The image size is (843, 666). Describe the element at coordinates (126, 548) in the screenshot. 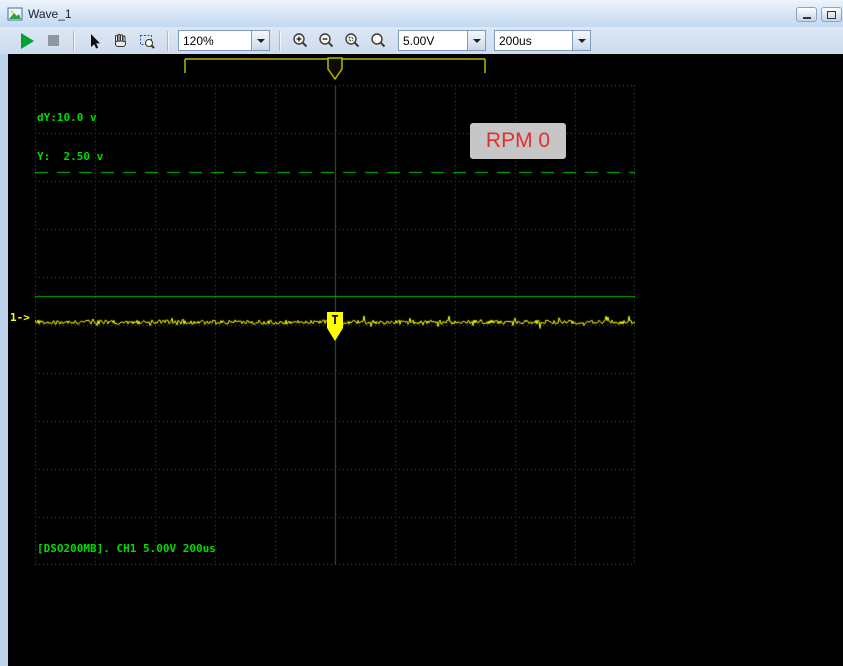

I see `scope-status-line: [DSO200MB]. CH1 5.00V 200us` at that location.